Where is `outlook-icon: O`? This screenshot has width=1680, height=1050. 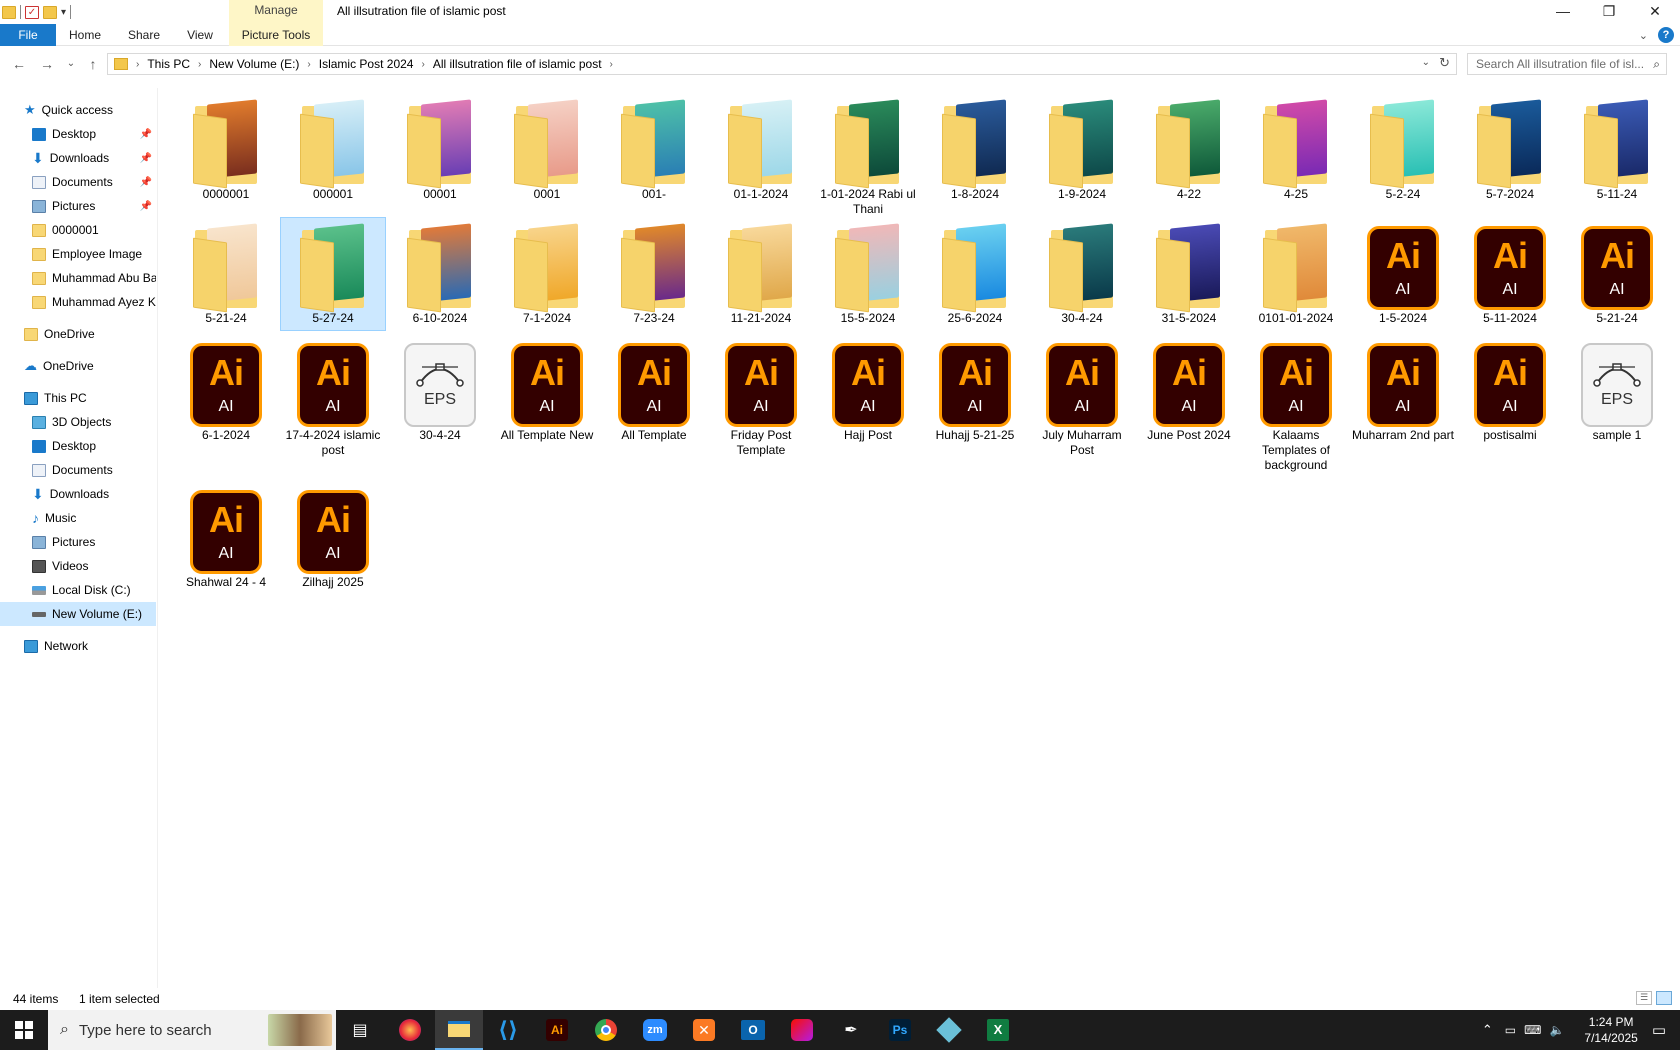
outlook-icon: O is located at coordinates (753, 1030).